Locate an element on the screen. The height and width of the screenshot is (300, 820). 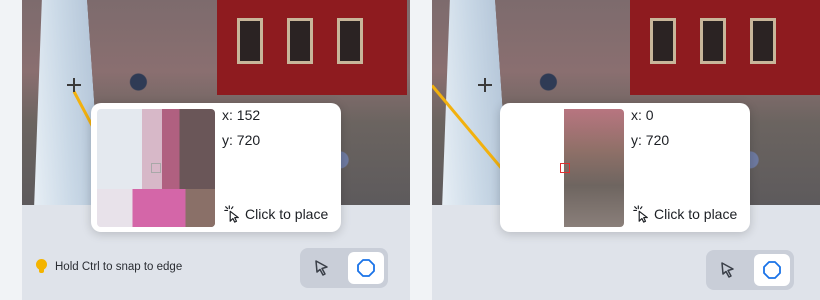
magnifier-popover: x: 152 y: 720 Click to place is located at coordinates (216, 167).